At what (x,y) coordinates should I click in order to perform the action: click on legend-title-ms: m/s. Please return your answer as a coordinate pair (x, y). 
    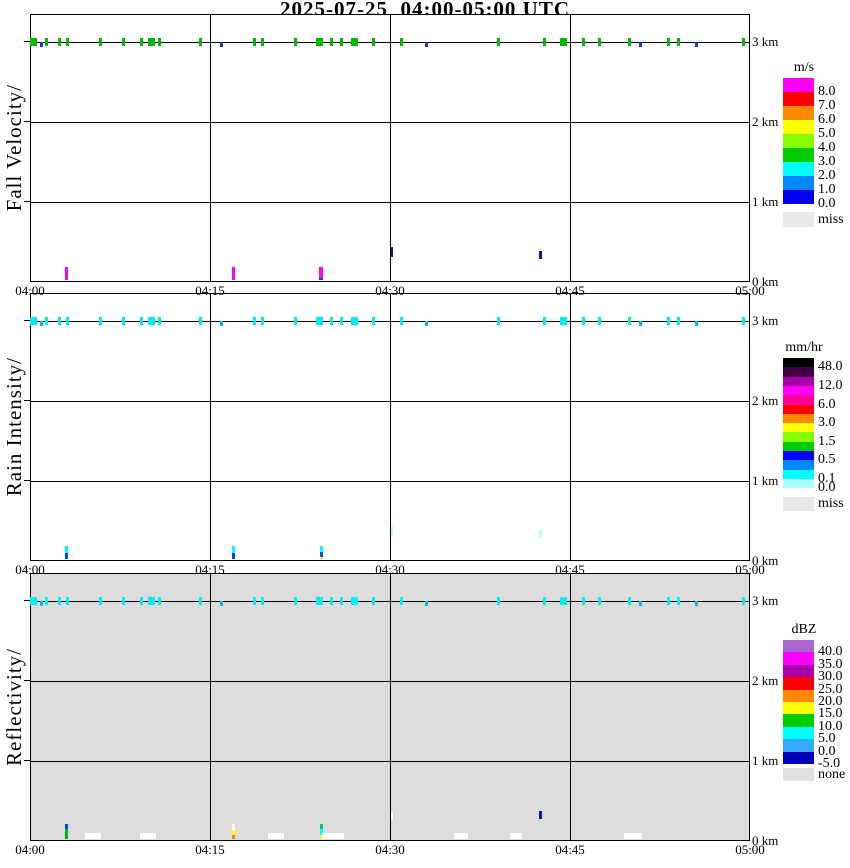
    Looking at the image, I should click on (804, 67).